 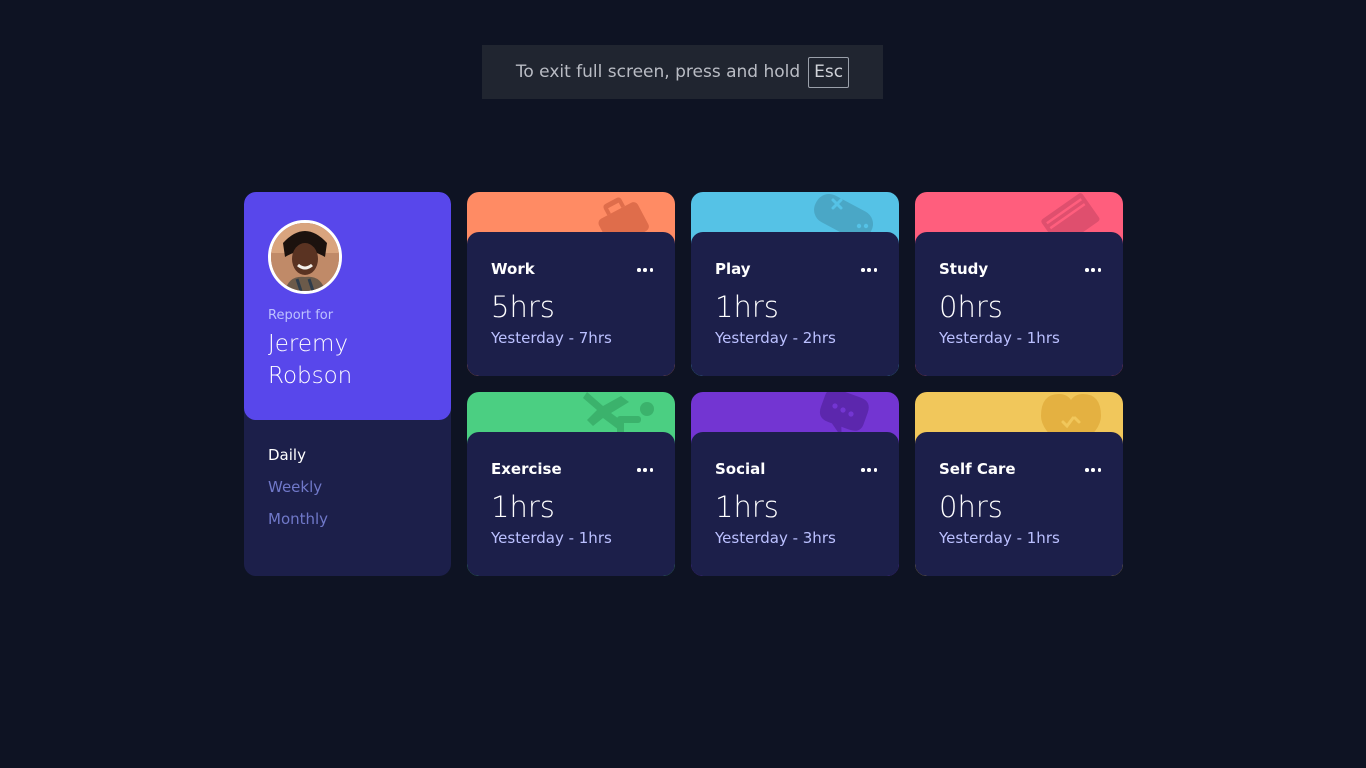 I want to click on fullscreen-notice: To exit full screen, press and hold Esc, so click(x=682, y=72).